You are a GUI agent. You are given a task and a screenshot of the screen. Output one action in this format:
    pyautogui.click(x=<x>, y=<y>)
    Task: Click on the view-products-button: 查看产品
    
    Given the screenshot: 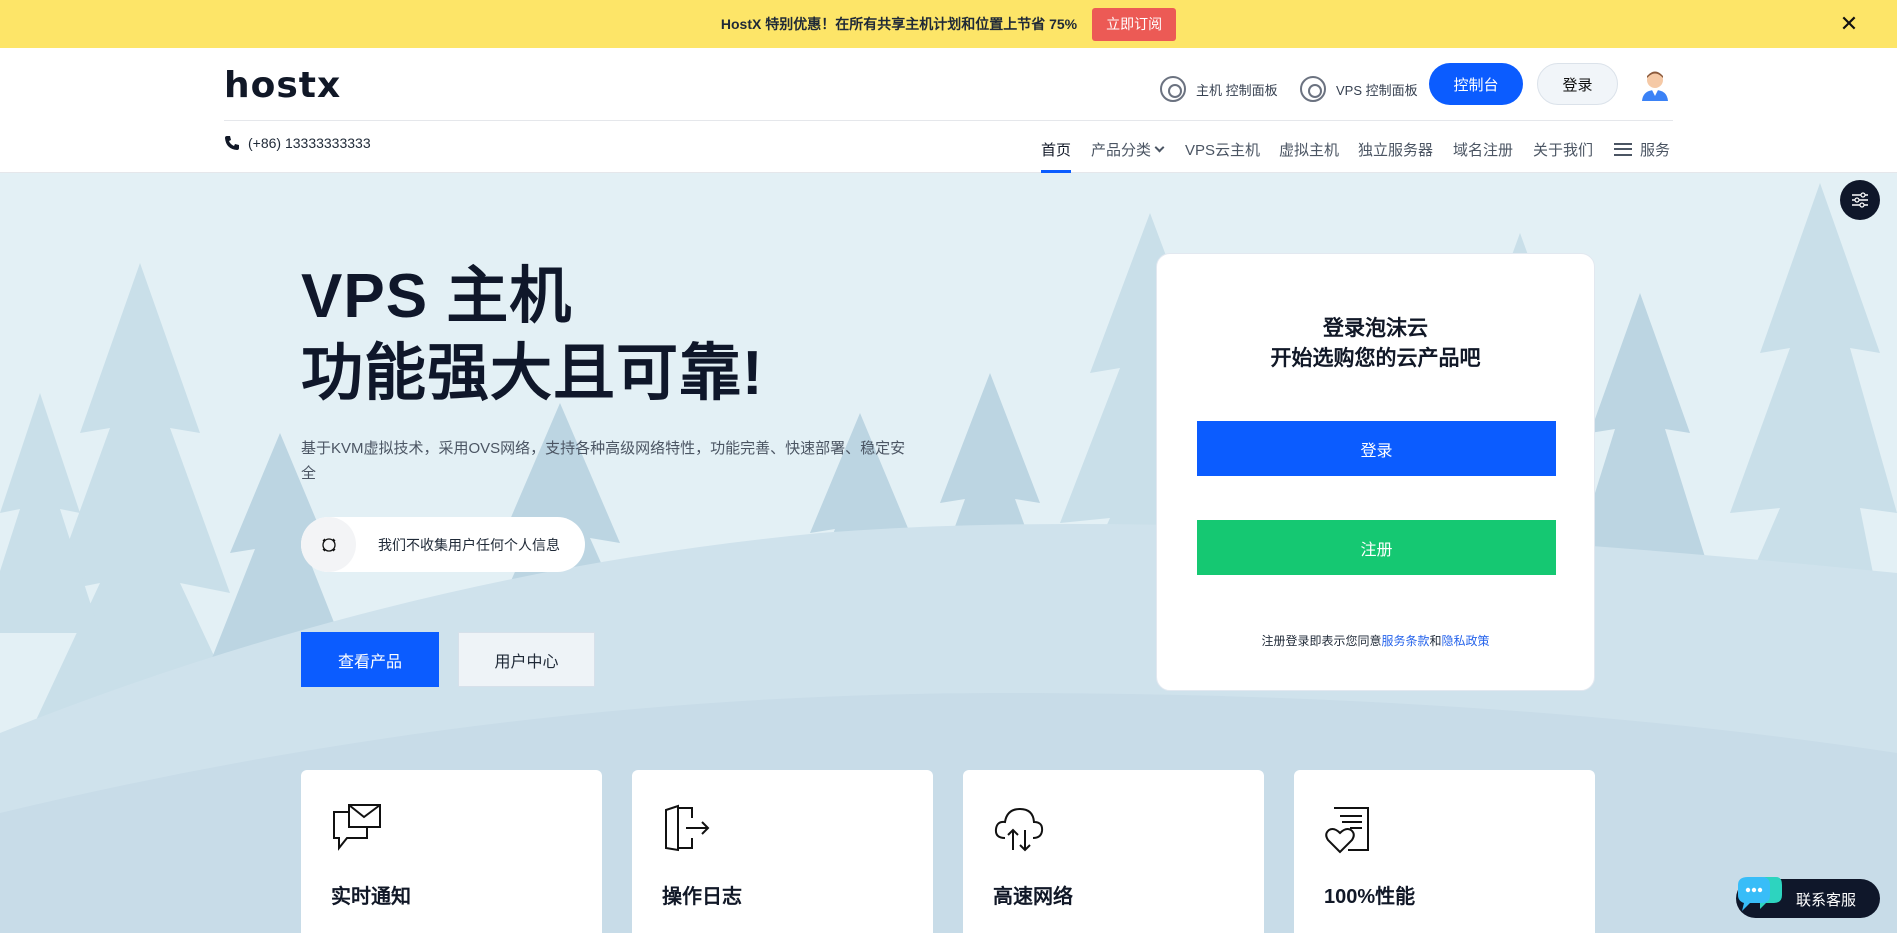 What is the action you would take?
    pyautogui.click(x=370, y=659)
    